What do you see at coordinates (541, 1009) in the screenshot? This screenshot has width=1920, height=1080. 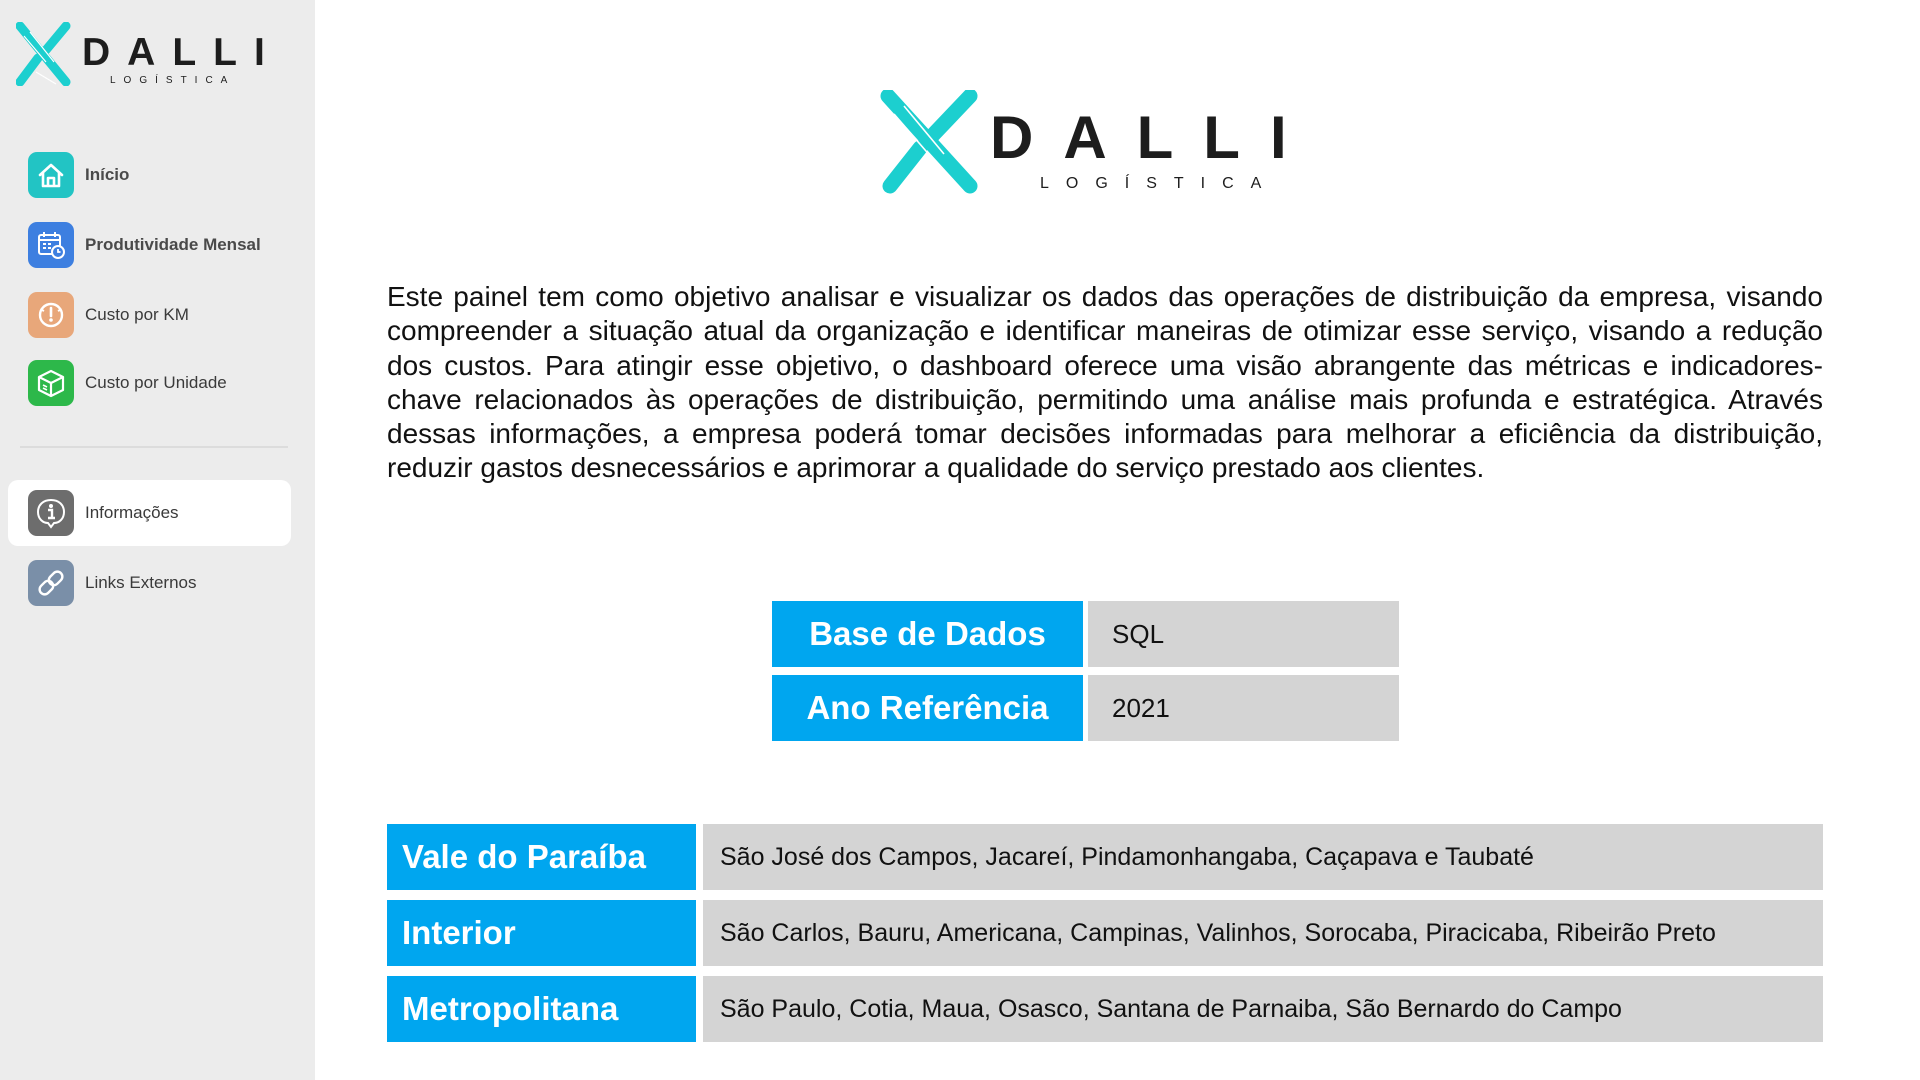 I see `region-label: Metropolitana` at bounding box center [541, 1009].